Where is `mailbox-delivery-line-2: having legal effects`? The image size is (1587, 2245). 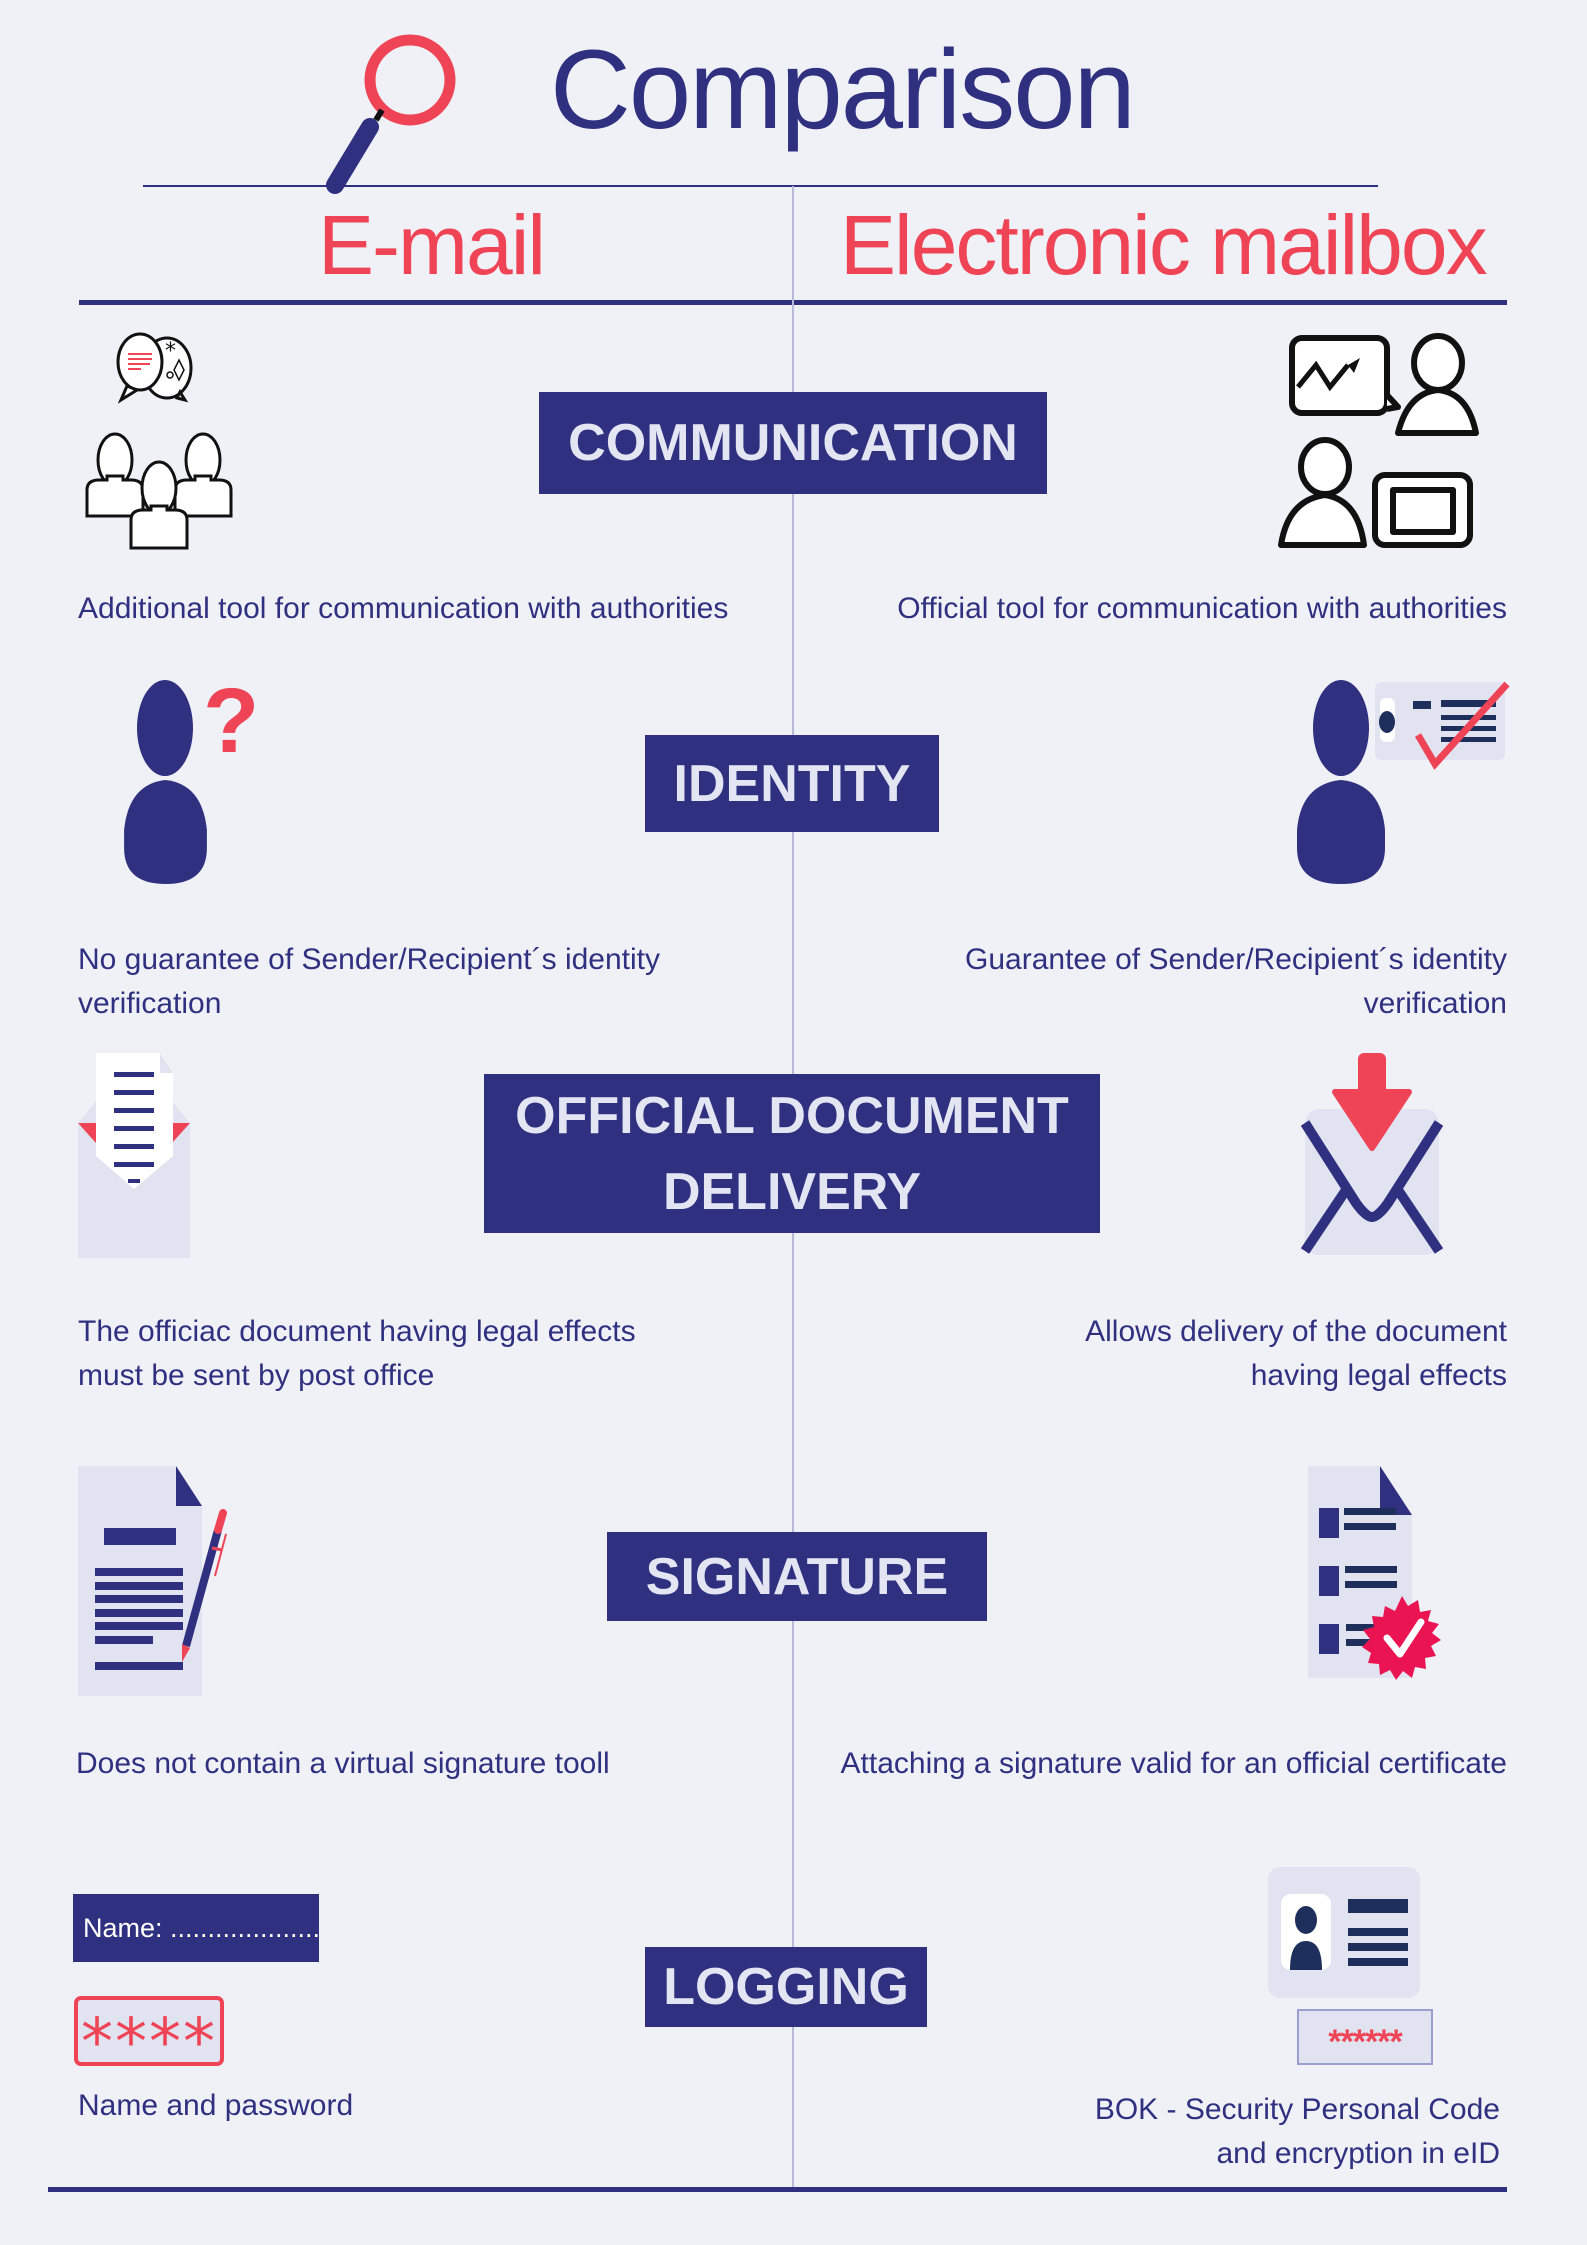
mailbox-delivery-line-2: having legal effects is located at coordinates (1378, 1375).